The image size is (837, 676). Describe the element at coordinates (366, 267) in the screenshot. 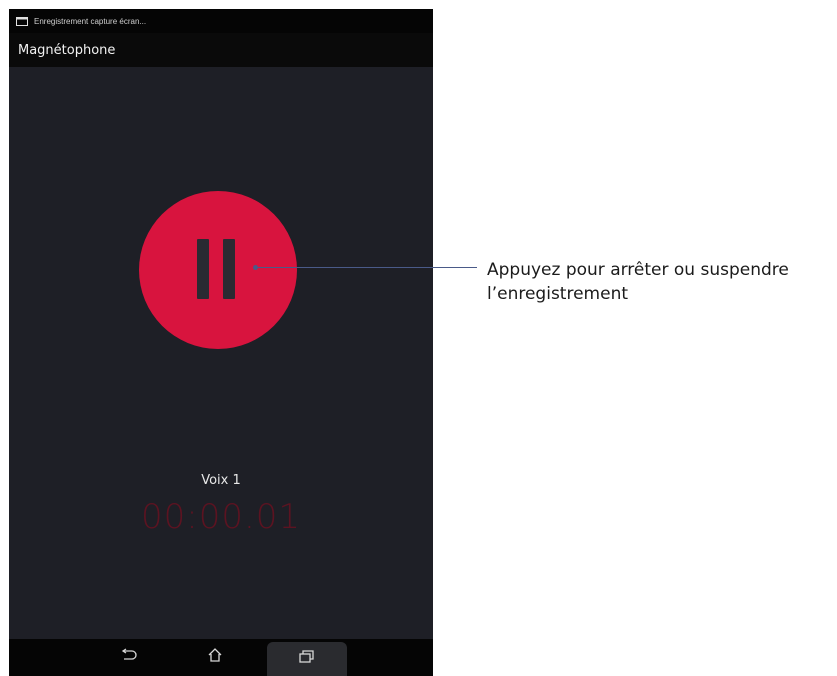

I see `callout-line` at that location.